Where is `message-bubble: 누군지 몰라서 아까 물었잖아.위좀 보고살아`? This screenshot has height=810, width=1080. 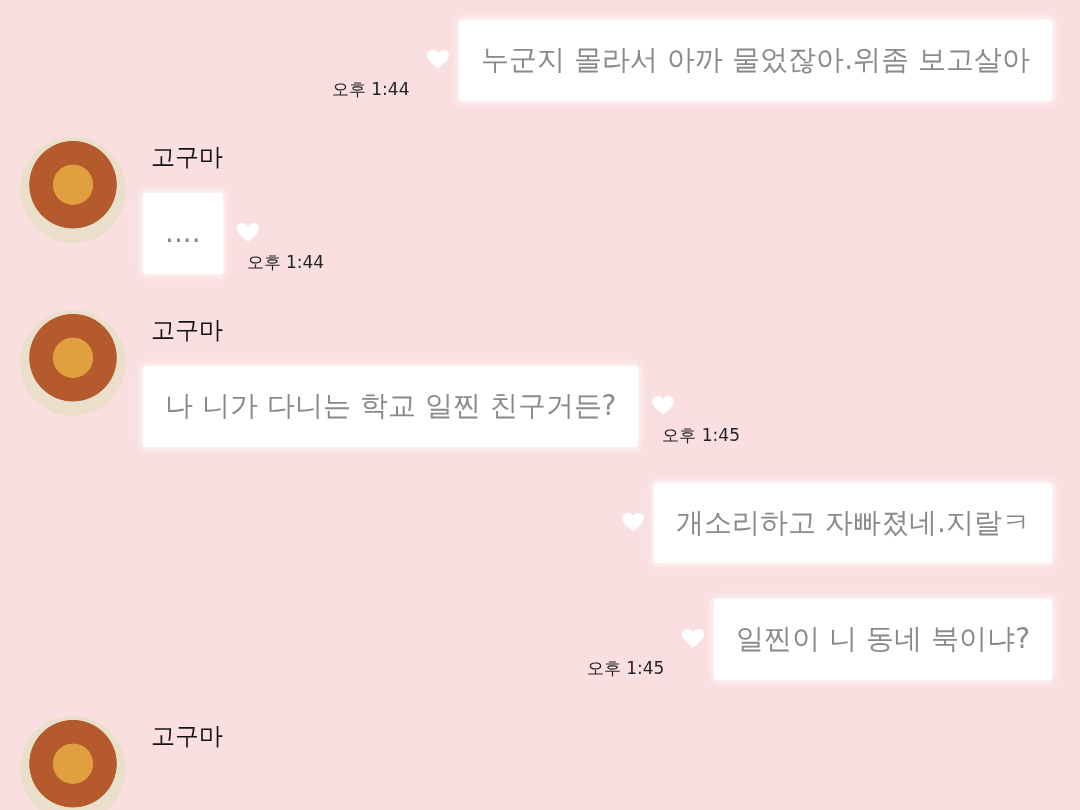
message-bubble: 누군지 몰라서 아까 물었잖아.위좀 보고살아 is located at coordinates (755, 60).